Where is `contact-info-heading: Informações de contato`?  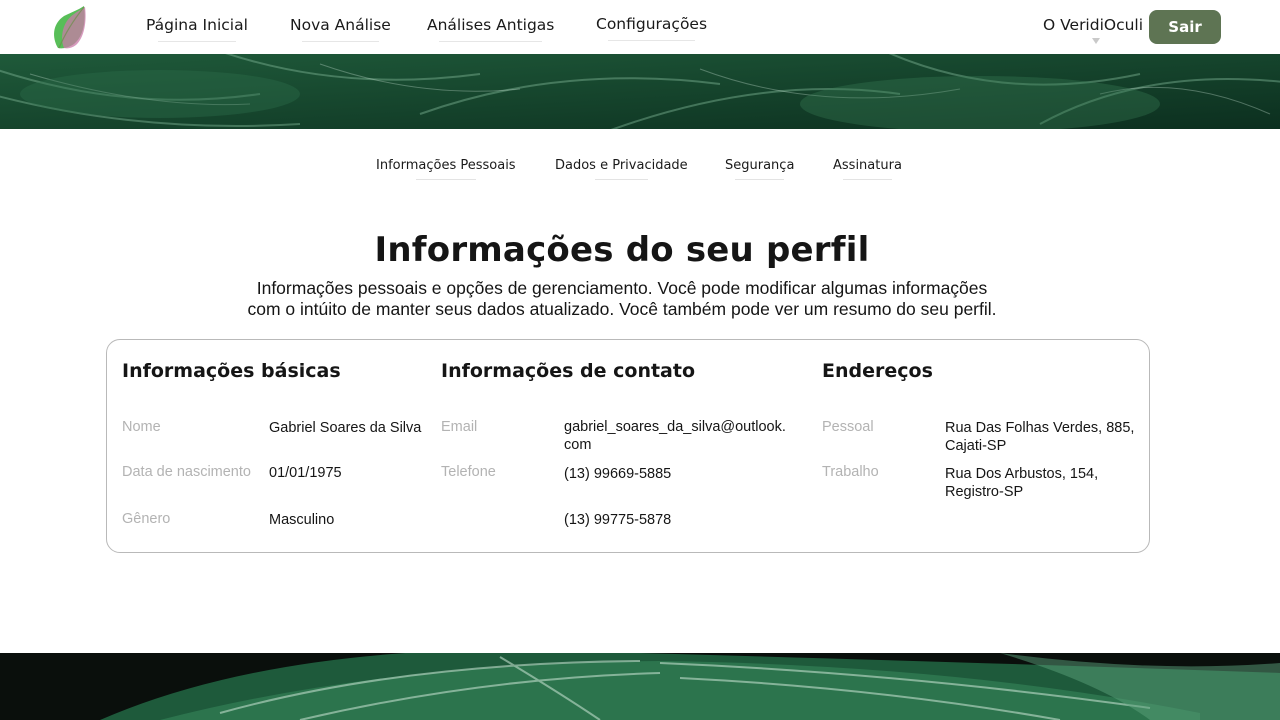 contact-info-heading: Informações de contato is located at coordinates (568, 371).